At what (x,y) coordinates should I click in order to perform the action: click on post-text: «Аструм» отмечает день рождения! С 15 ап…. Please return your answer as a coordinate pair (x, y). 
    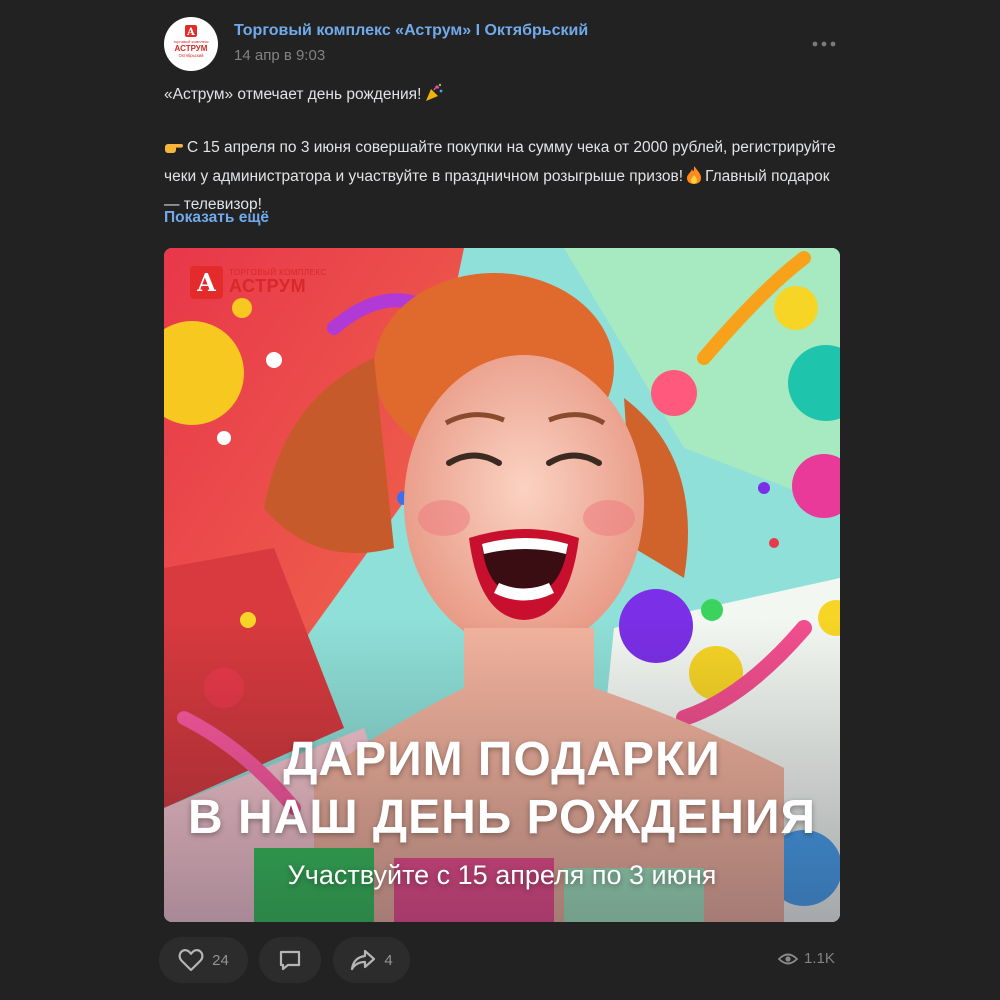
    Looking at the image, I should click on (504, 150).